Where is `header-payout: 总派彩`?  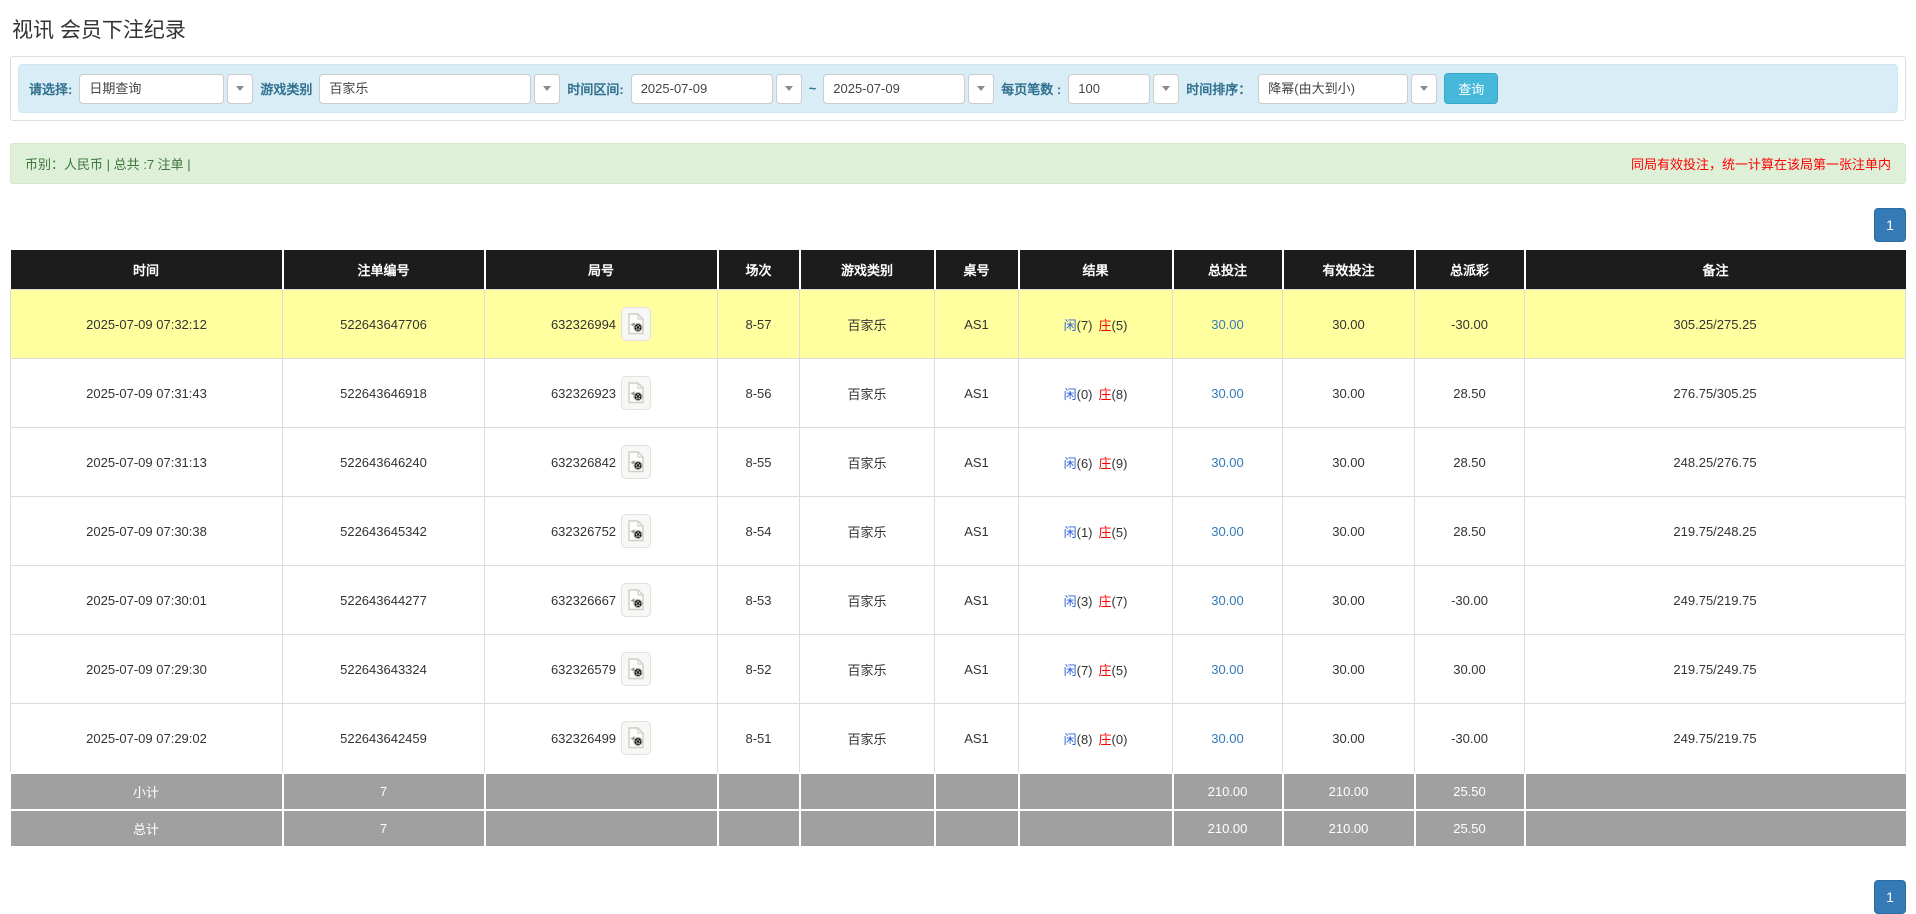
header-payout: 总派彩 is located at coordinates (1469, 270).